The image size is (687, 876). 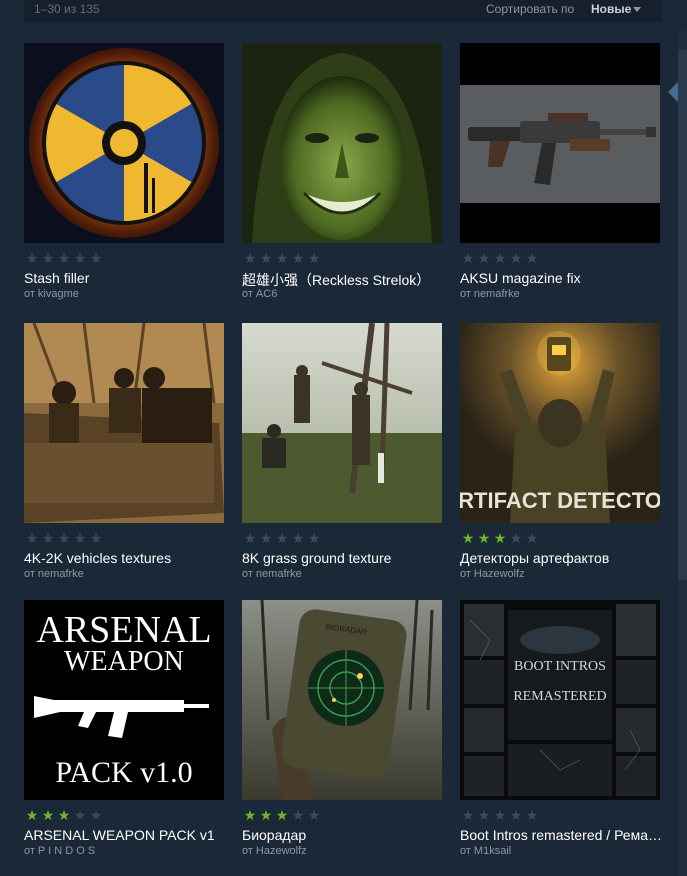 I want to click on item-thumbnail: BIORADAR, so click(x=342, y=700).